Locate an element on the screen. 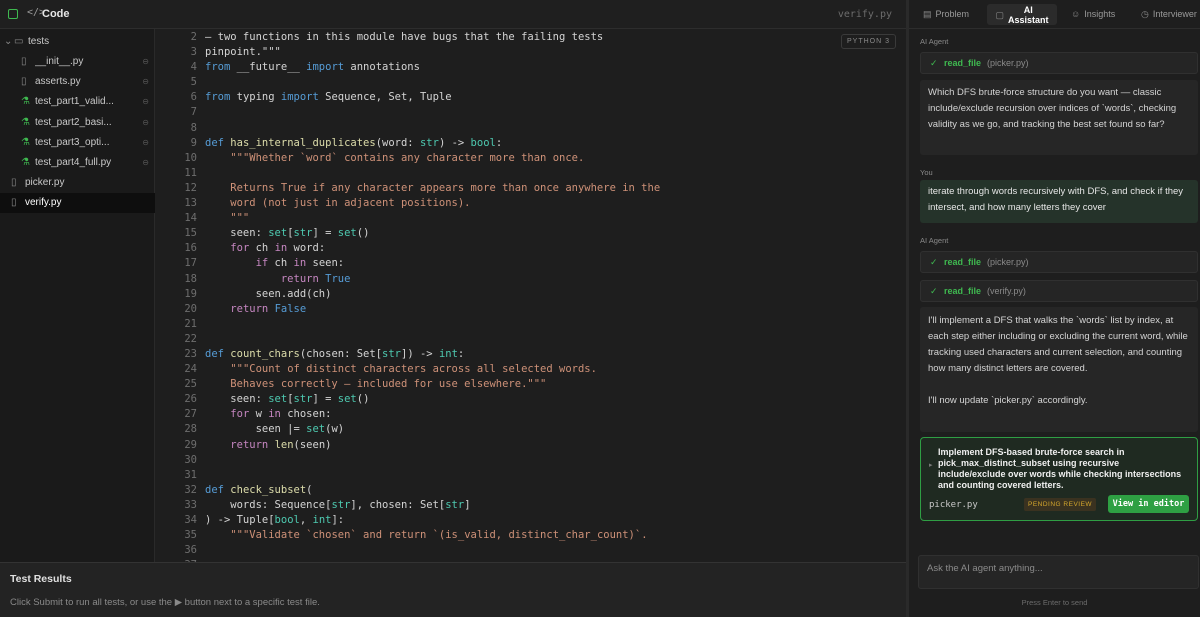 The height and width of the screenshot is (617, 1200). tree-item-test-file: ⚗ test_part4_full.py ⊖ is located at coordinates (77, 163).